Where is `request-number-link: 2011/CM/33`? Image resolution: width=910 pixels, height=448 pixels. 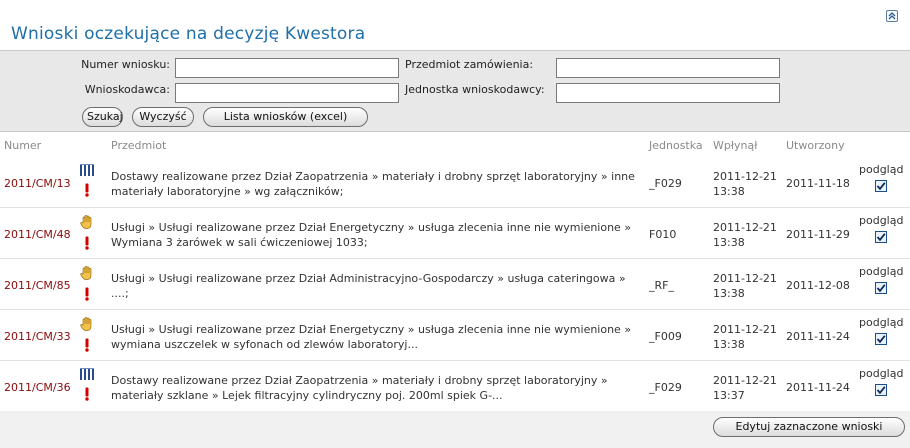 request-number-link: 2011/CM/33 is located at coordinates (37, 336).